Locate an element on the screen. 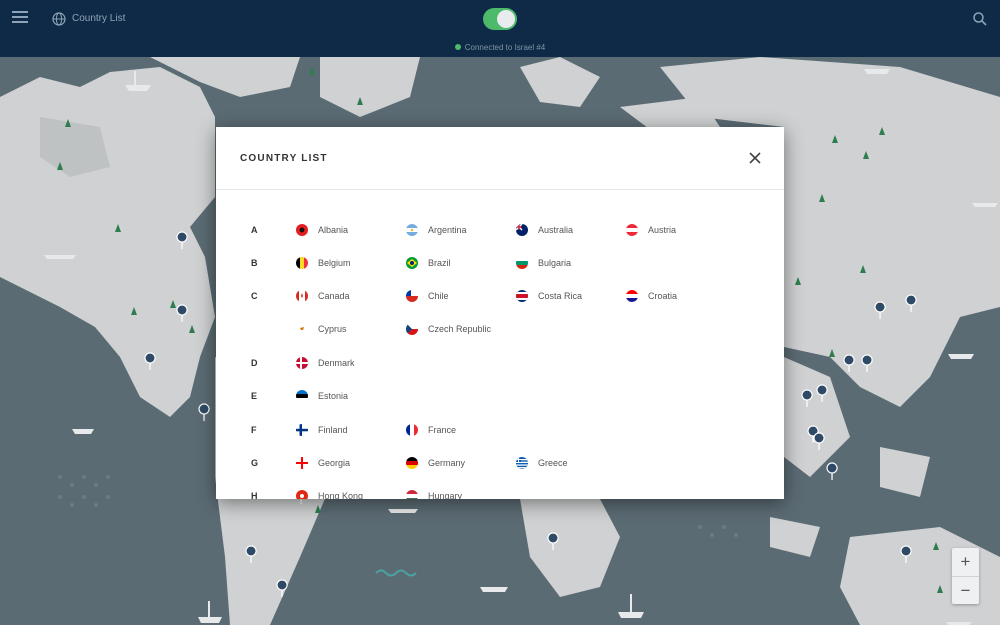  status-text: Connected to Israel #4 is located at coordinates (505, 47).